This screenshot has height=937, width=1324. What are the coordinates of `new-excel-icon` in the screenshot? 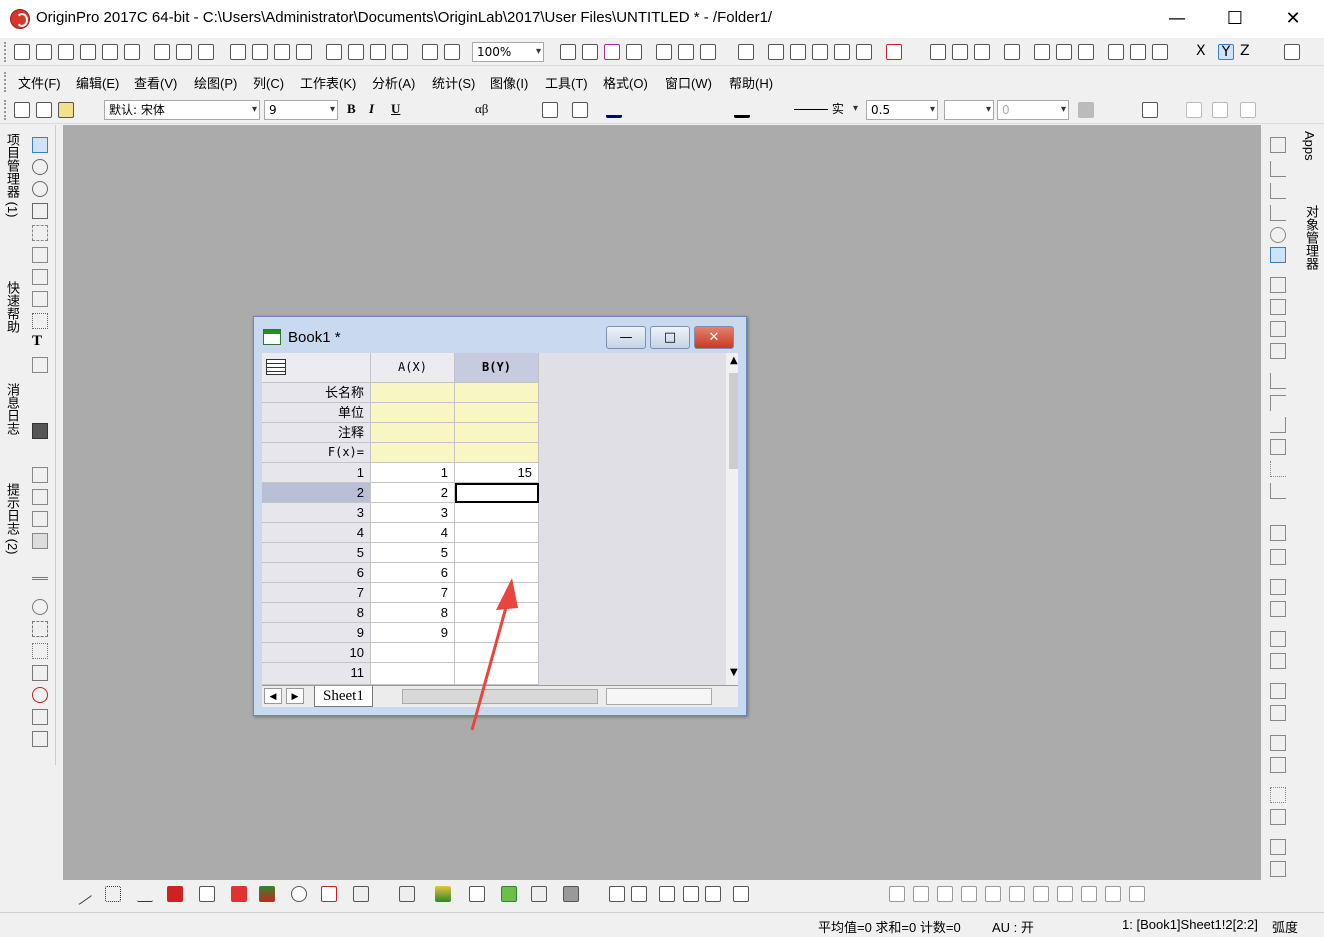 It's located at (184, 52).